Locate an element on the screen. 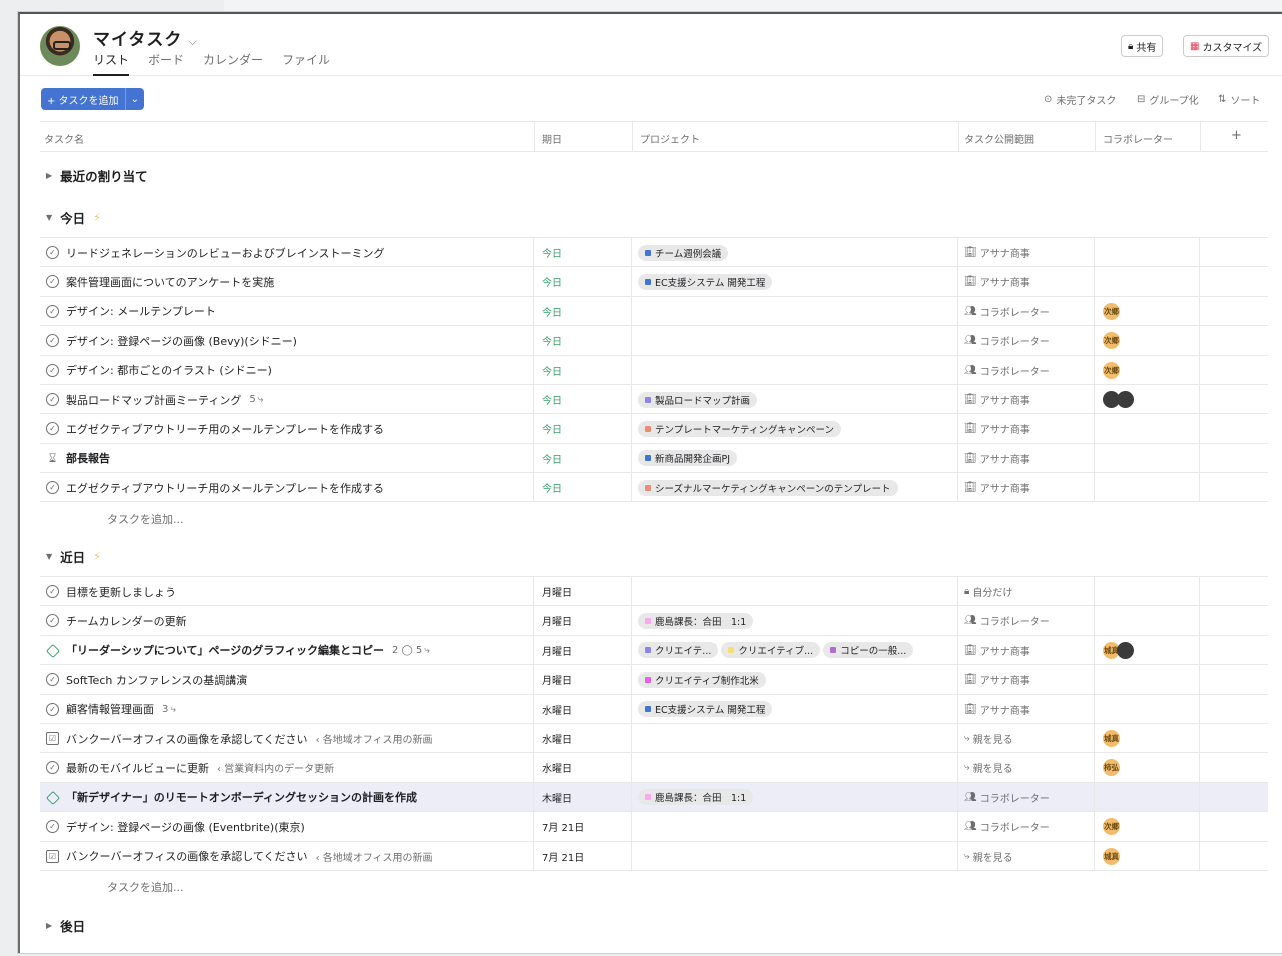 This screenshot has width=1282, height=956. subtask-count: 5 is located at coordinates (252, 399).